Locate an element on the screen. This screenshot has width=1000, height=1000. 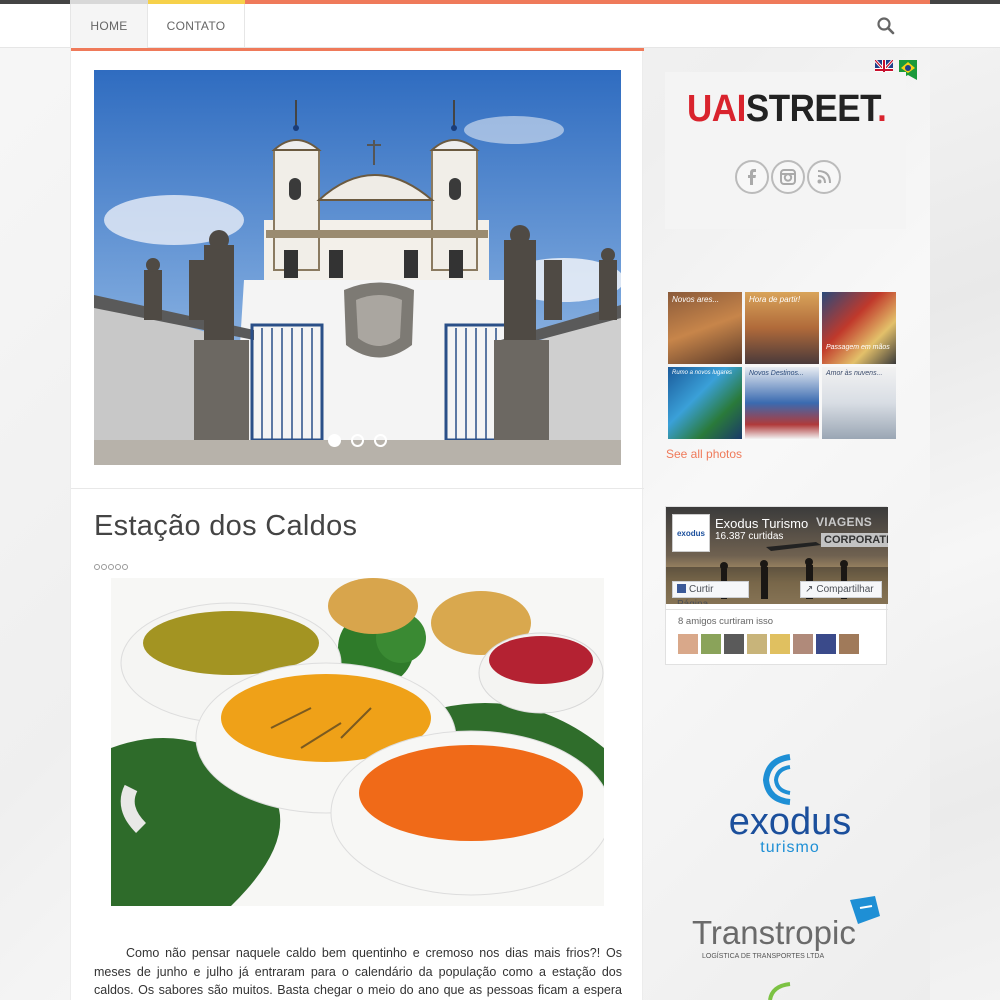
fb-share-button: ↗ Compartilhar is located at coordinates (841, 589).